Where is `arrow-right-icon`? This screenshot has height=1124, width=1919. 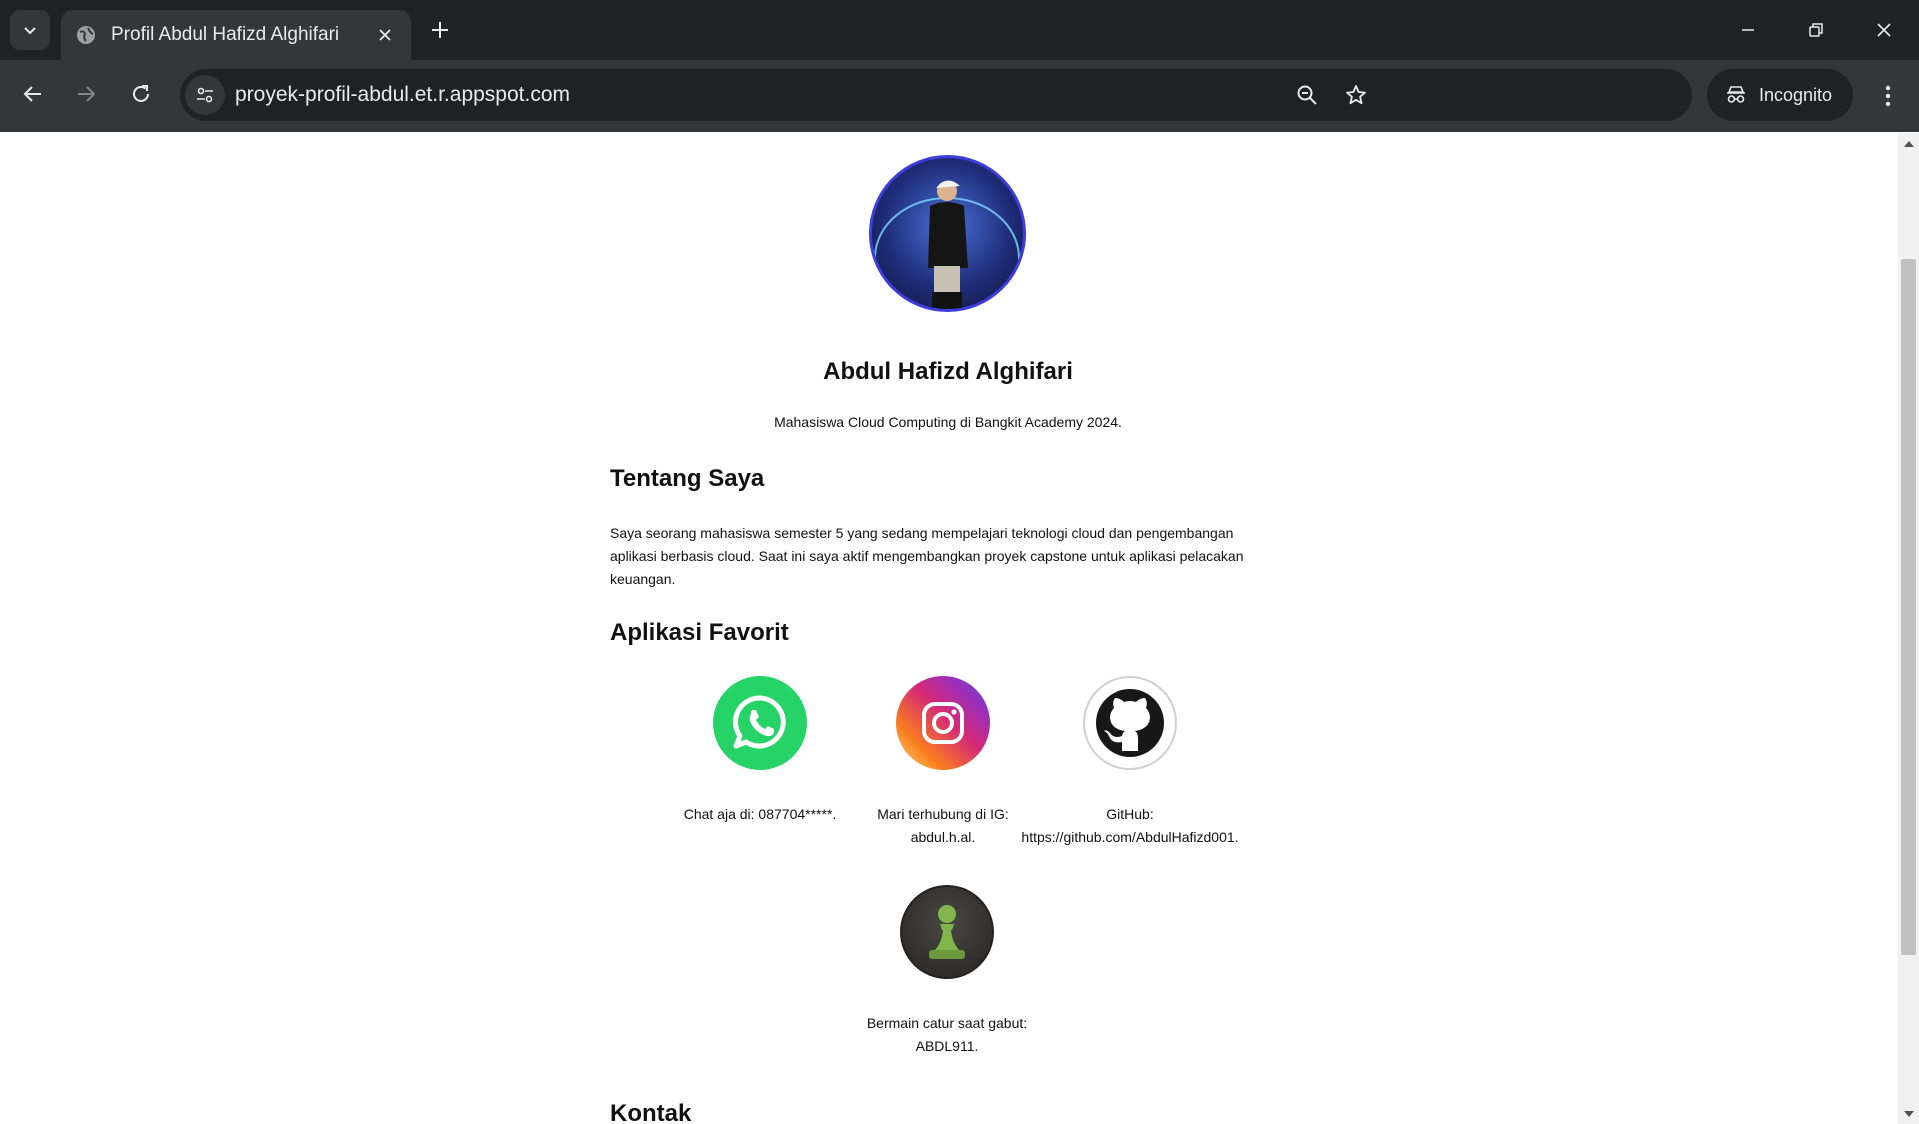 arrow-right-icon is located at coordinates (87, 94).